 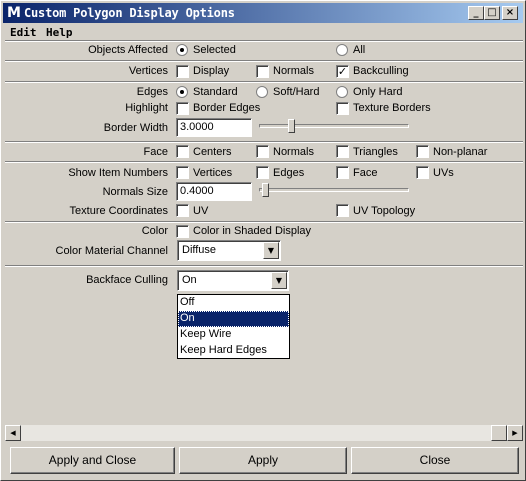 I want to click on face-label: Face, so click(x=155, y=152).